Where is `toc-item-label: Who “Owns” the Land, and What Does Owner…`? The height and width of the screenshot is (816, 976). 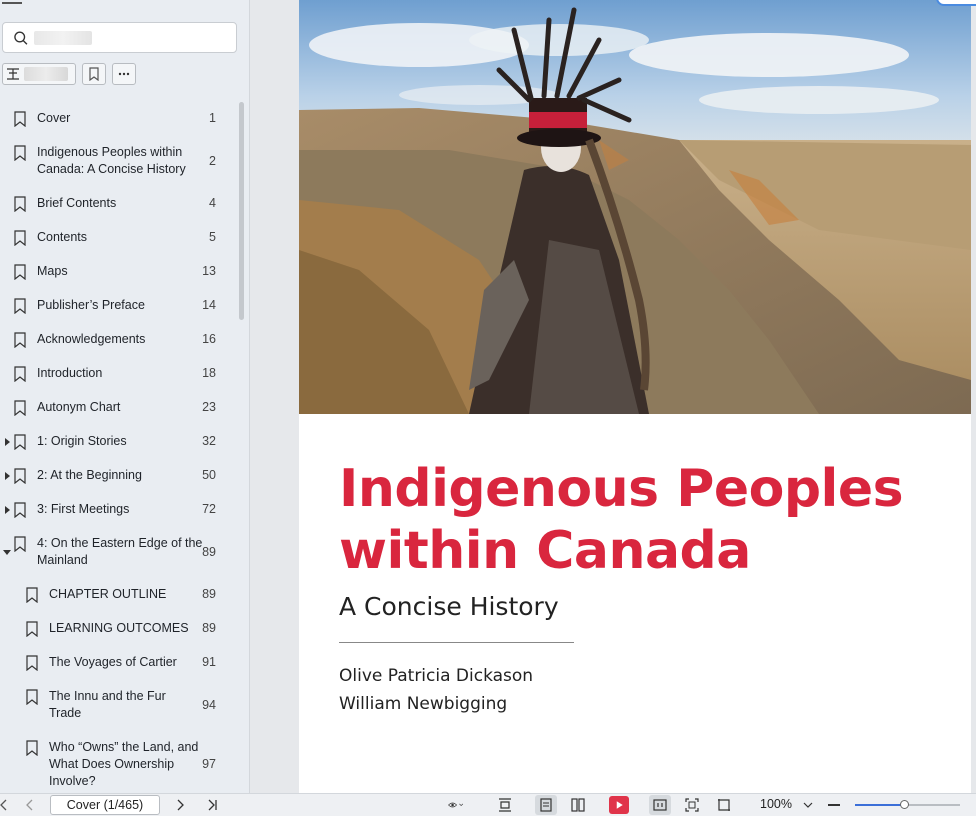 toc-item-label: Who “Owns” the Land, and What Does Owner… is located at coordinates (124, 764).